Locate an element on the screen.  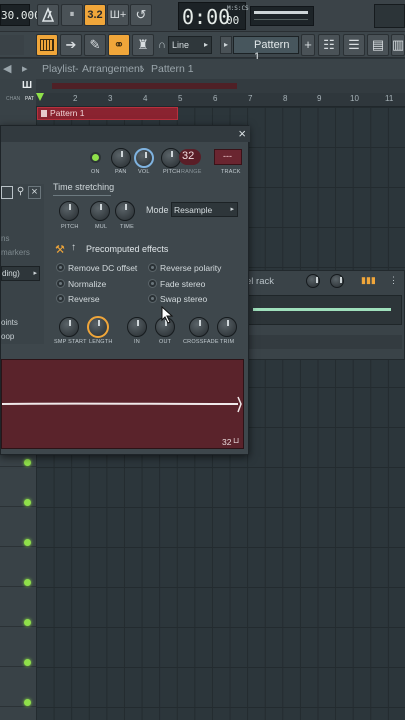
wait-icon: ⏸ is located at coordinates (72, 15).